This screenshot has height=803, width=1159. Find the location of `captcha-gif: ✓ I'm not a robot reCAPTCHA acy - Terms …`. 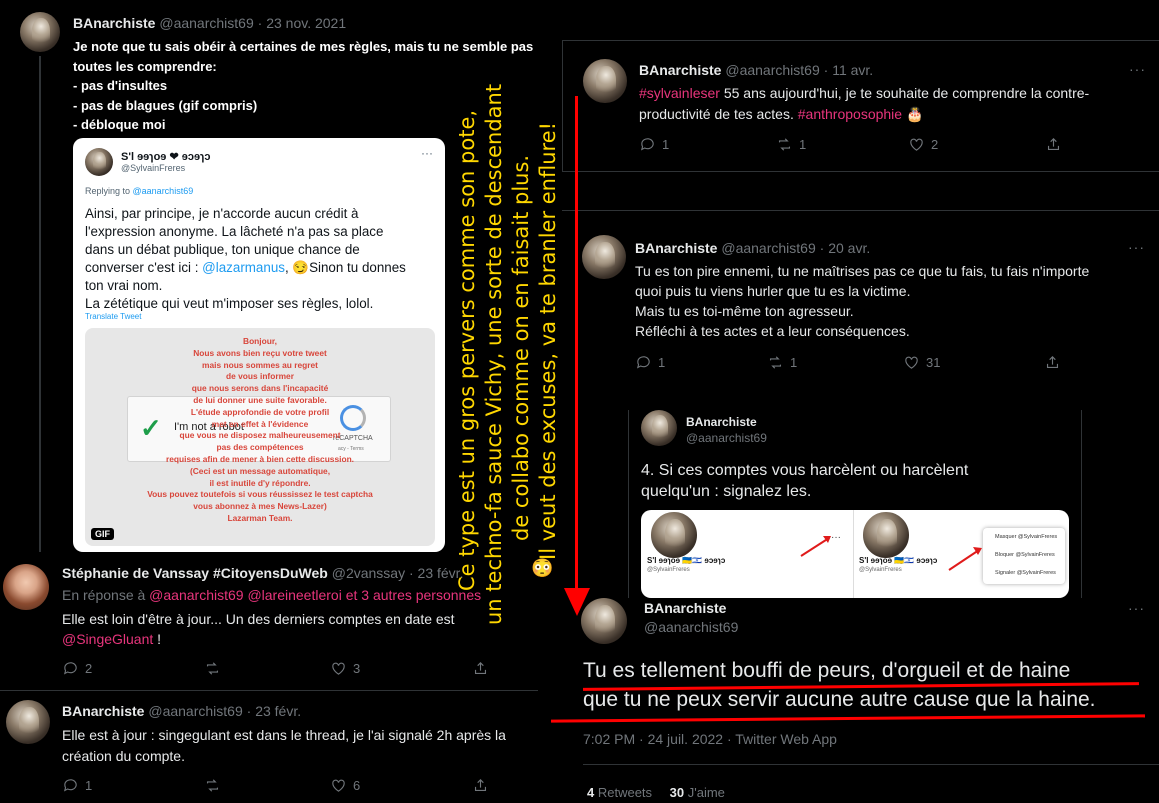

captcha-gif: ✓ I'm not a robot reCAPTCHA acy - Terms … is located at coordinates (260, 437).